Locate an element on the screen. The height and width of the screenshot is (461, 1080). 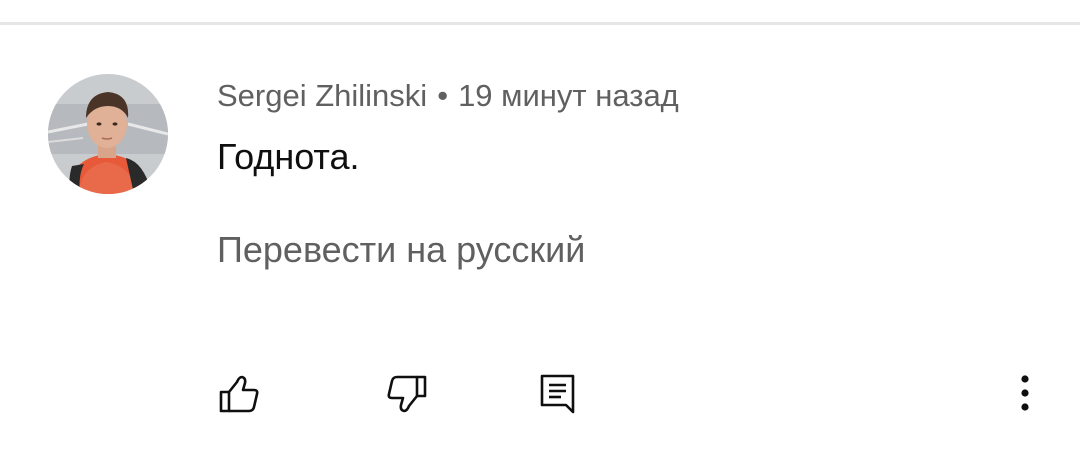
comment-meta: Sergei Zhilinski • 19 минут назад is located at coordinates (448, 96).